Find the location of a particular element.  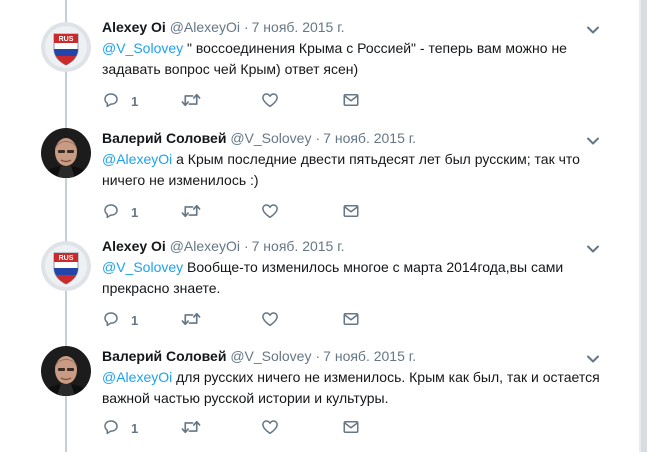

scrollbar-edge is located at coordinates (643, 226).